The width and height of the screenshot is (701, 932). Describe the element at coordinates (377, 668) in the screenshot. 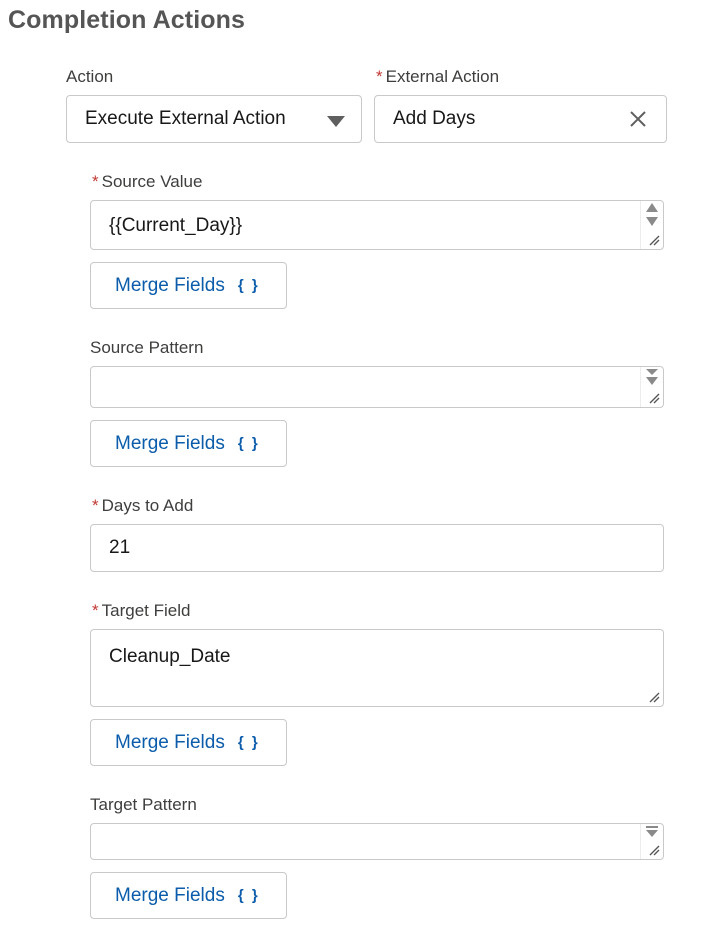

I see `target-field-textarea: Cleanup_Date` at that location.